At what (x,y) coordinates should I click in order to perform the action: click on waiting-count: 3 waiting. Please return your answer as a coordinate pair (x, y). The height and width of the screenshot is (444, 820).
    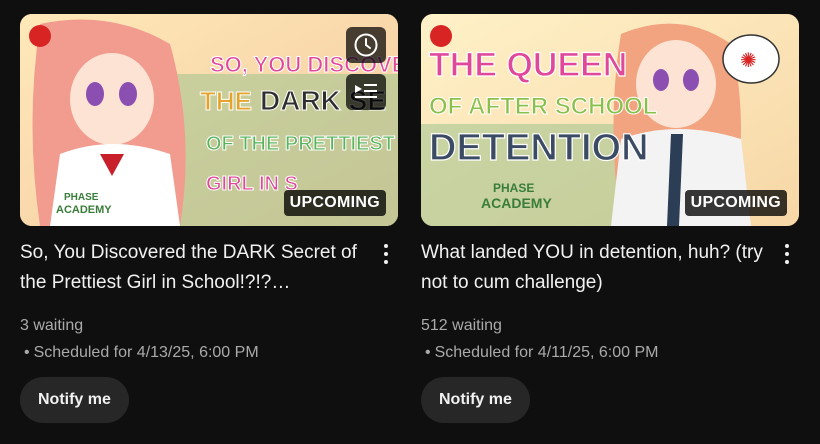
    Looking at the image, I should click on (52, 325).